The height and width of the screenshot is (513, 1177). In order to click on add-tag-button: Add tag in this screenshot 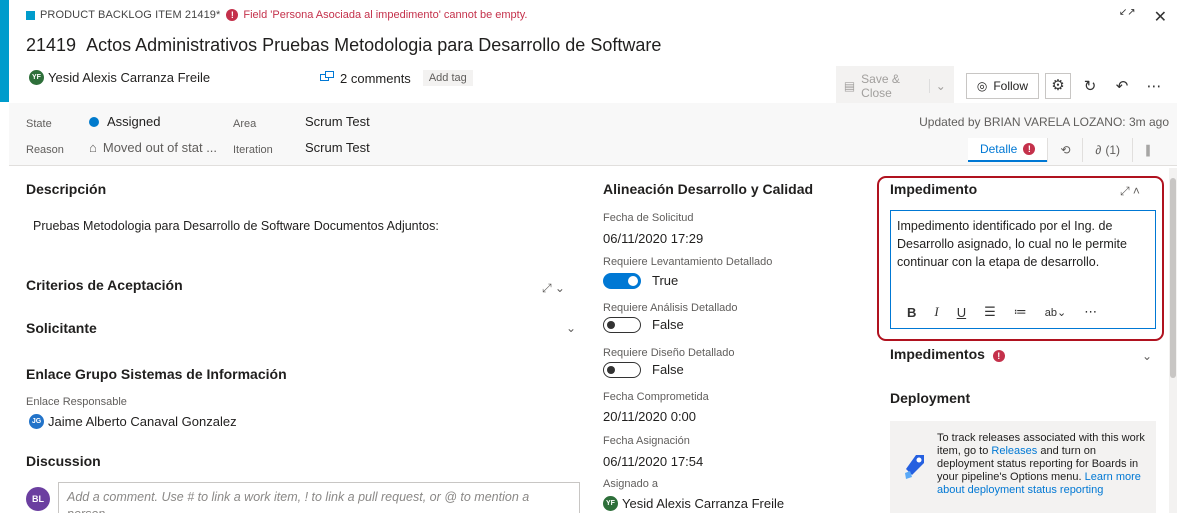, I will do `click(447, 78)`.